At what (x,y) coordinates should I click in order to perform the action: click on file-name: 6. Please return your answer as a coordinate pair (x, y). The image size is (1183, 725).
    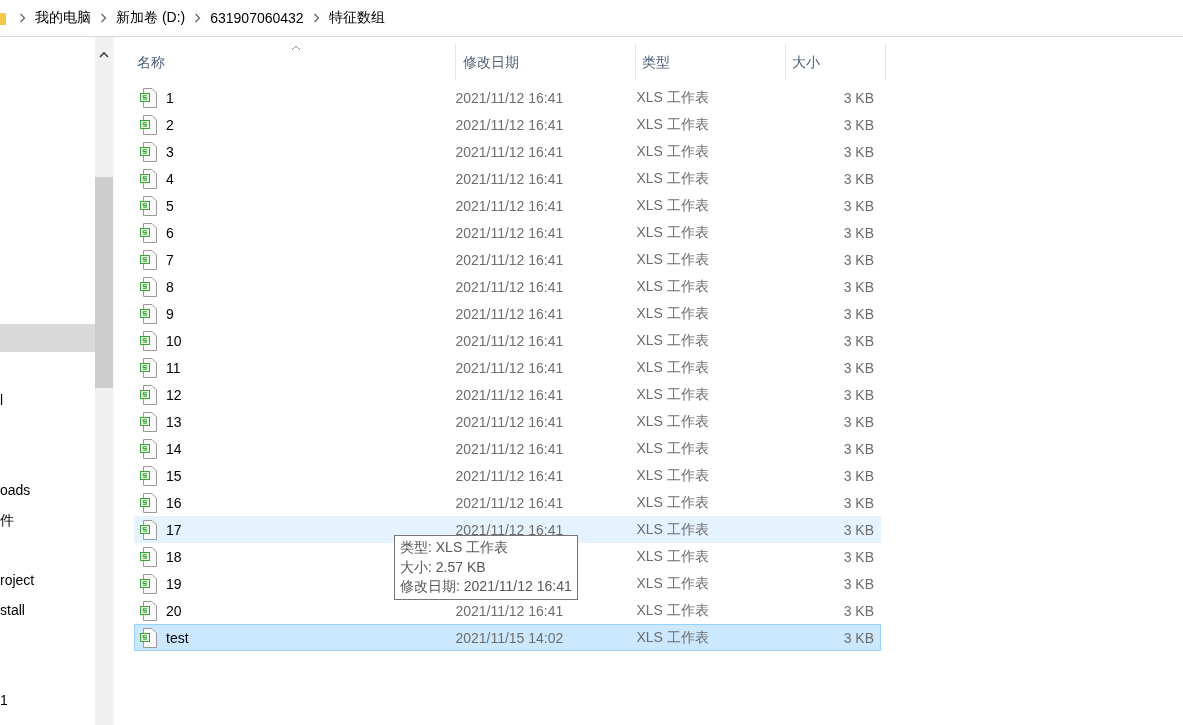
    Looking at the image, I should click on (170, 232).